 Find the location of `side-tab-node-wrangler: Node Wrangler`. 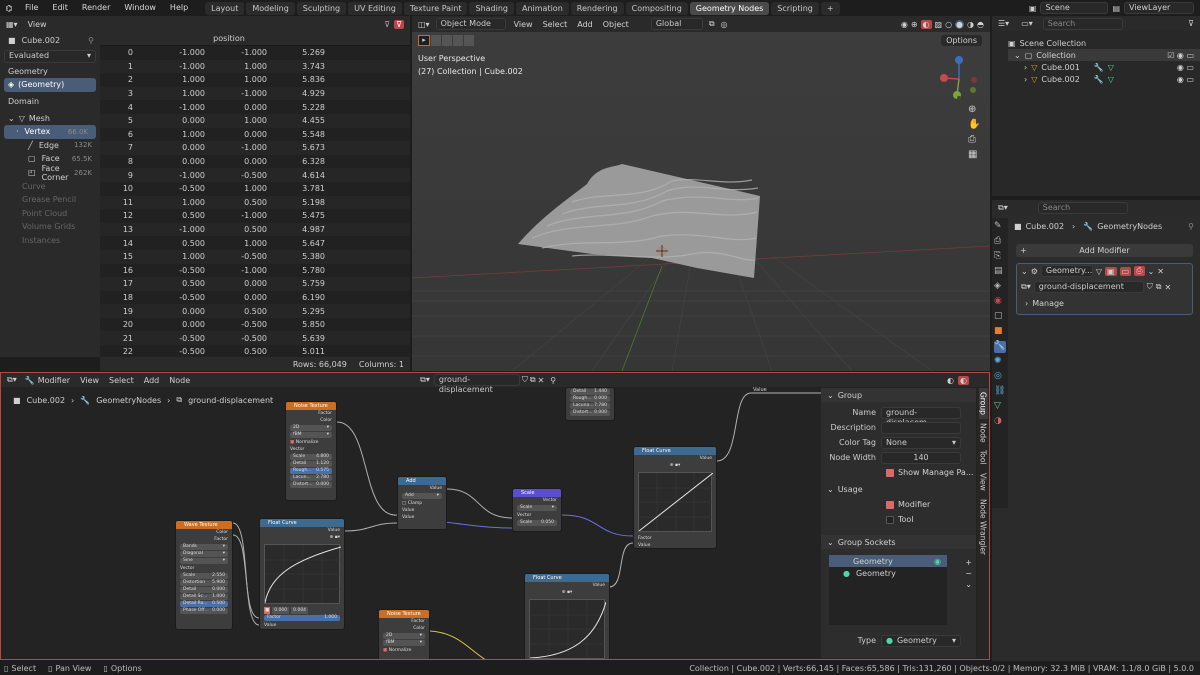

side-tab-node-wrangler: Node Wrangler is located at coordinates (983, 527).